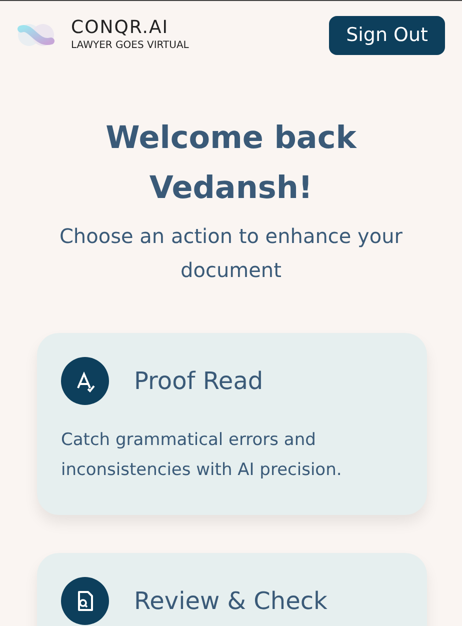  I want to click on sign-out-button: Sign Out, so click(387, 35).